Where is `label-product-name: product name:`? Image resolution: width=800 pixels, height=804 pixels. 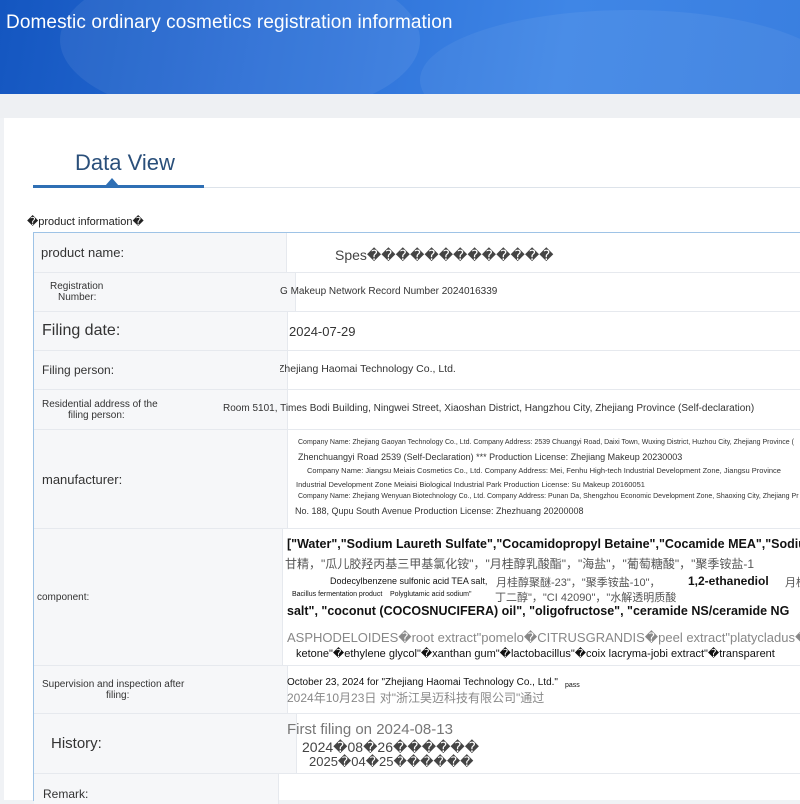 label-product-name: product name: is located at coordinates (160, 252).